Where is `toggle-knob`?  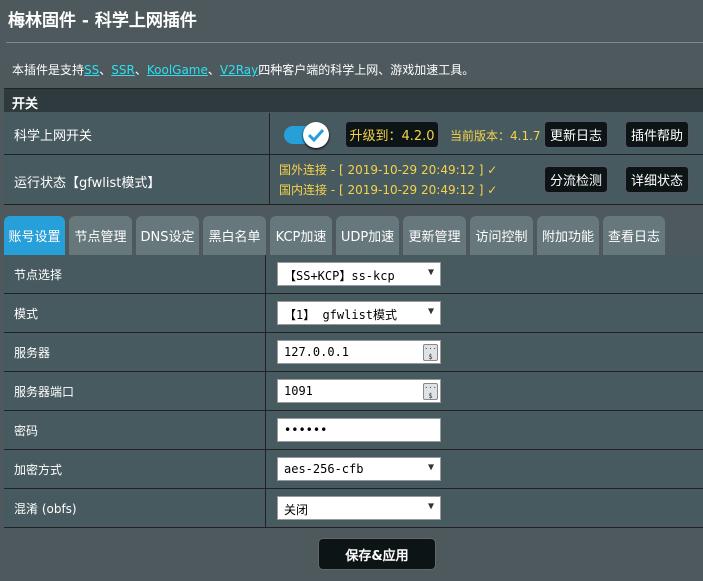
toggle-knob is located at coordinates (316, 135).